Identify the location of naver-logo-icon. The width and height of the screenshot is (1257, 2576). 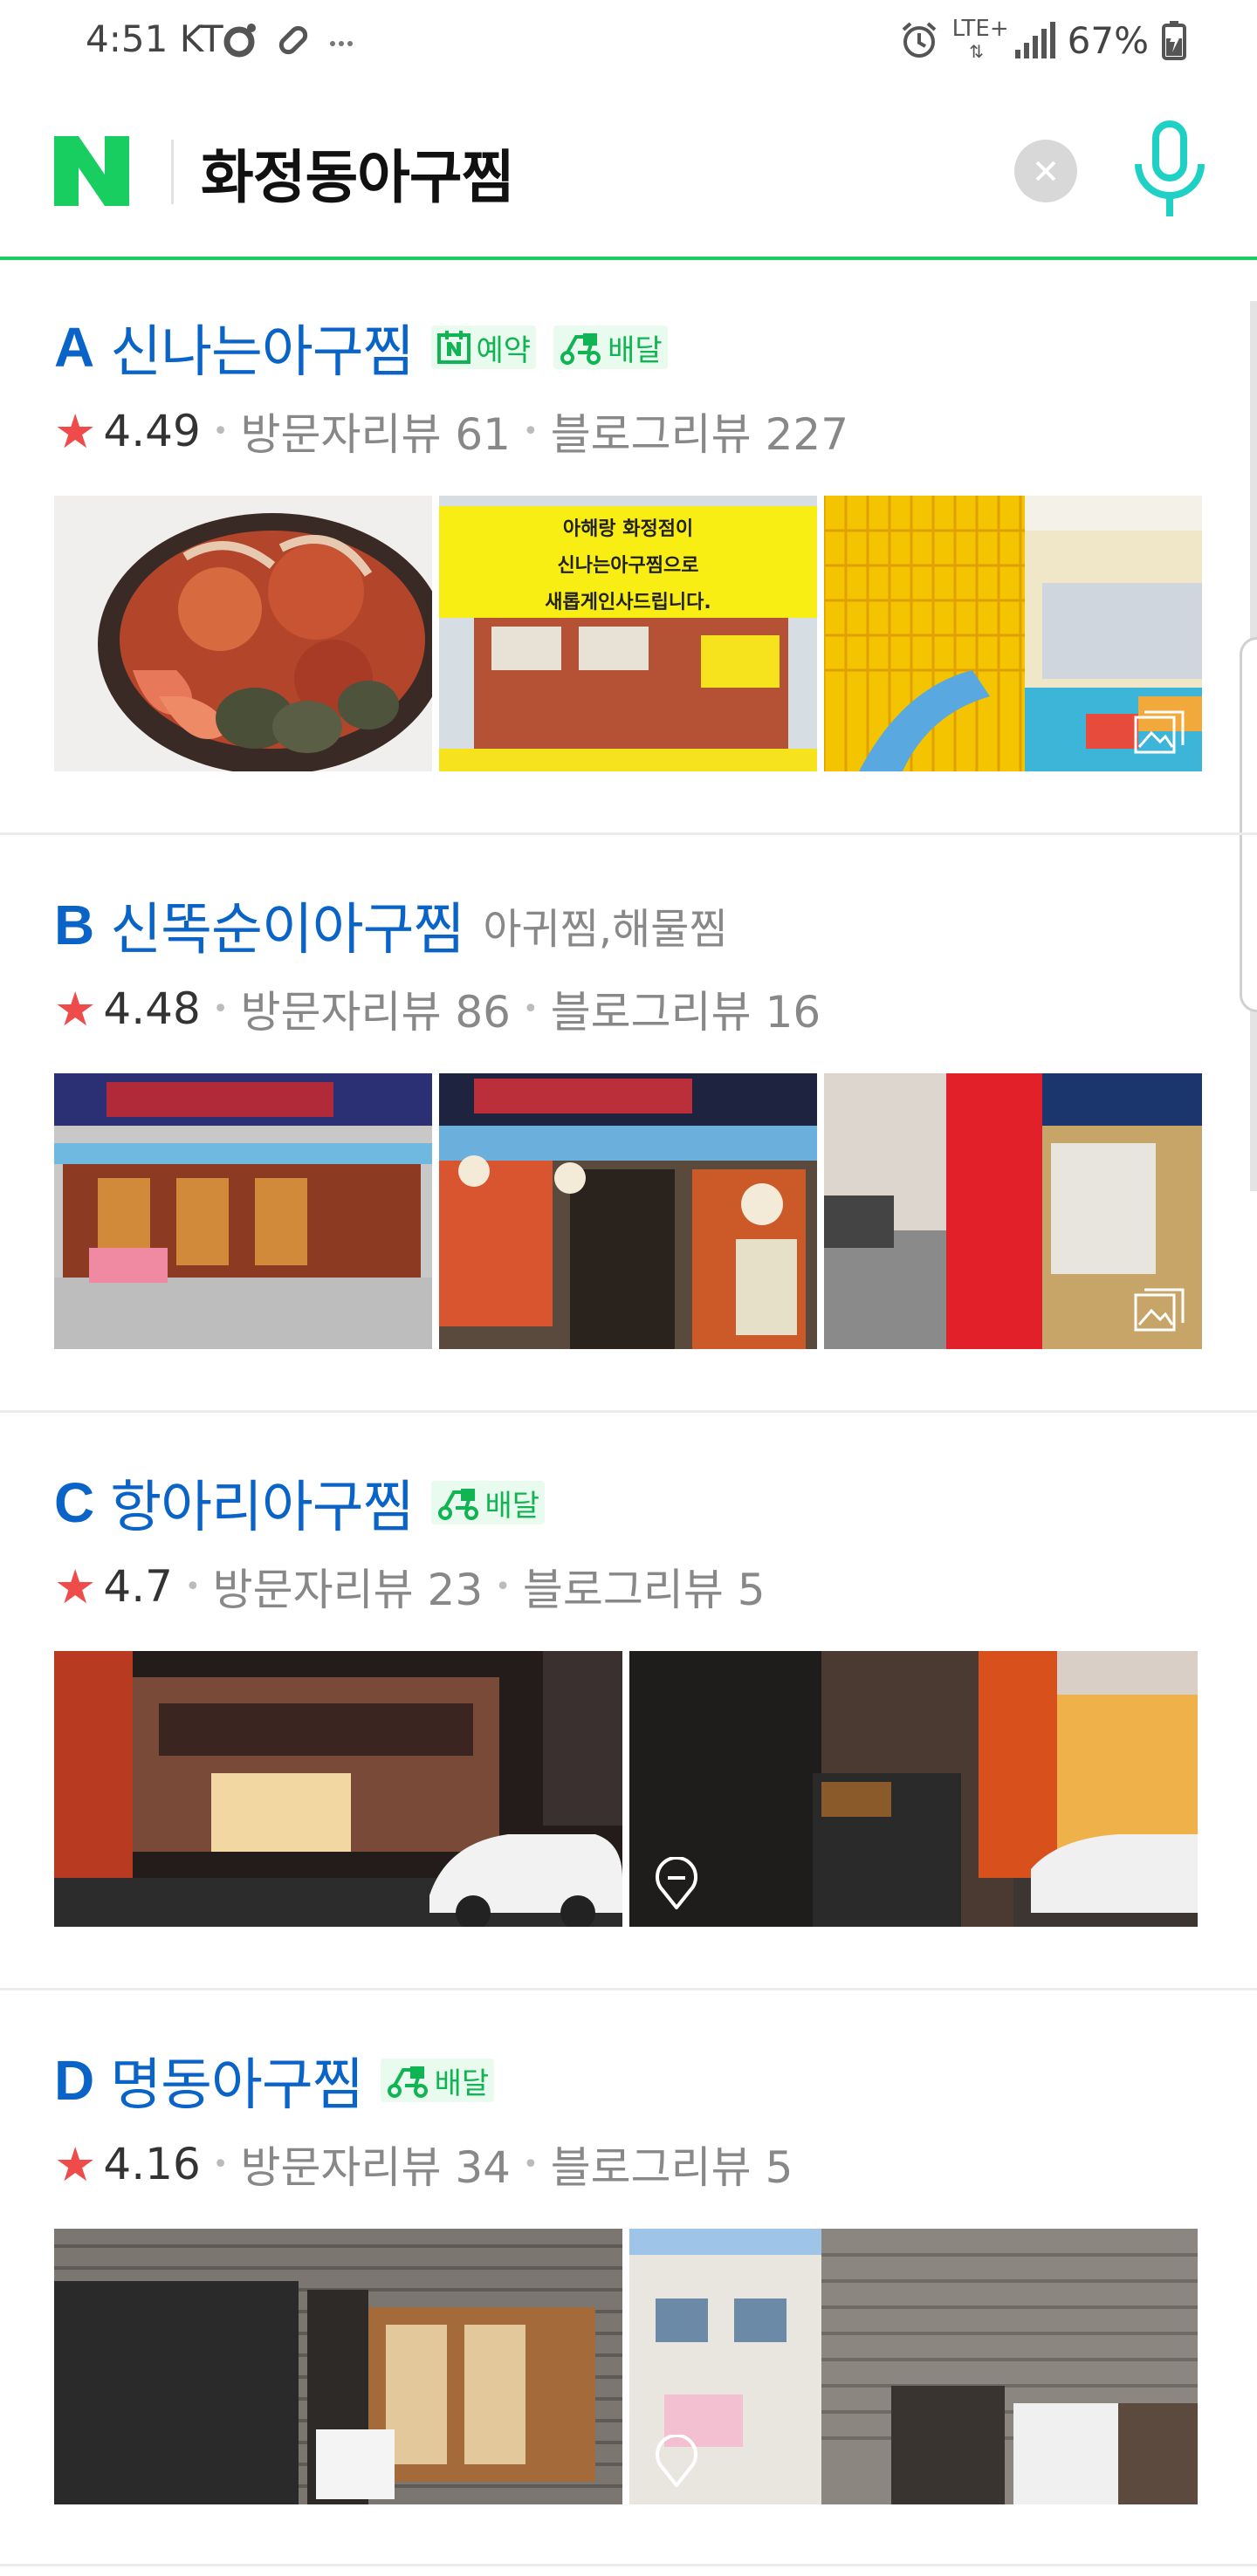
(91, 171).